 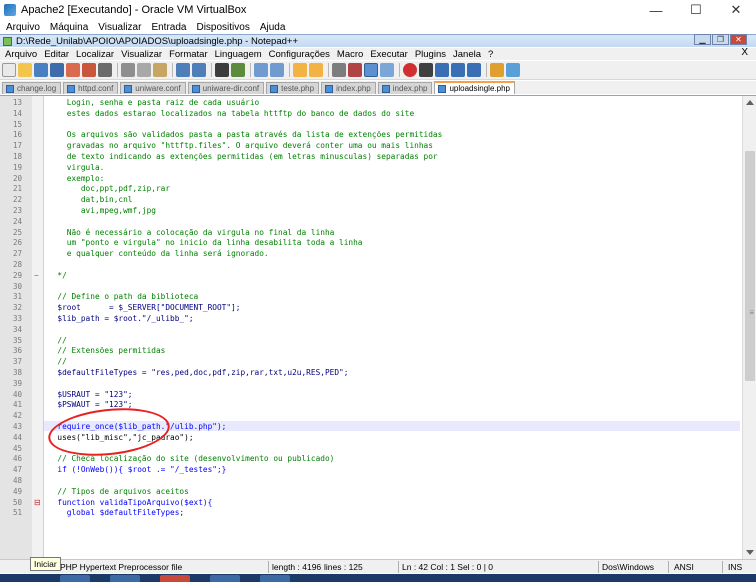 I want to click on code-line: global $defaultFileTypes;, so click(x=116, y=513).